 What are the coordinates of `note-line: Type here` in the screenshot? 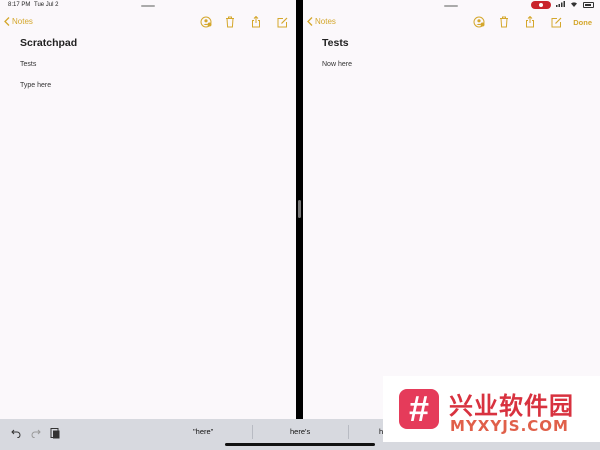 It's located at (35, 85).